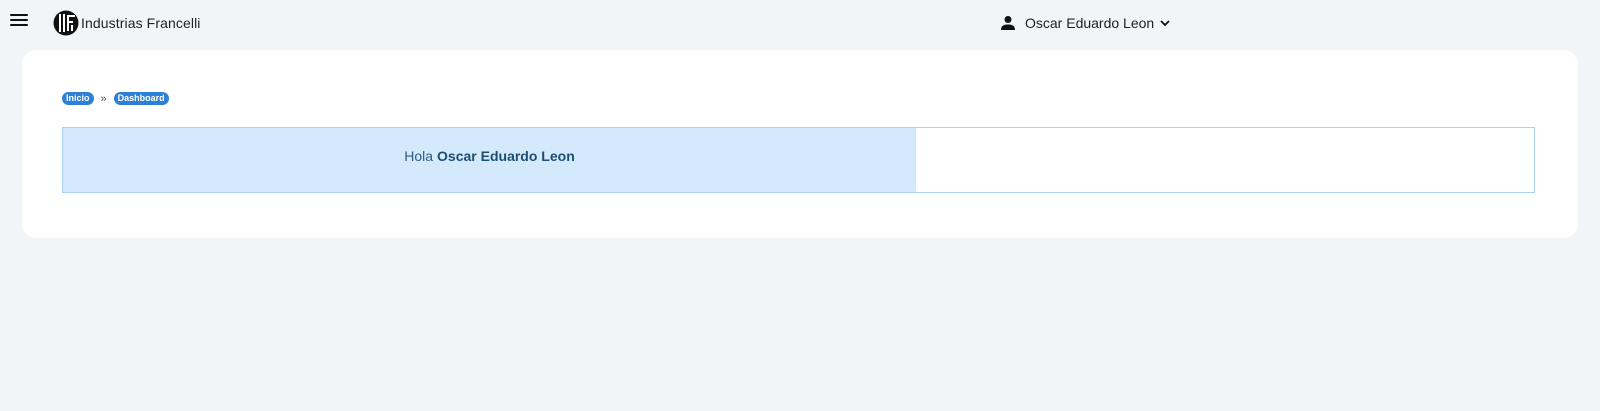  What do you see at coordinates (419, 156) in the screenshot?
I see `welcome-greeting: Hola` at bounding box center [419, 156].